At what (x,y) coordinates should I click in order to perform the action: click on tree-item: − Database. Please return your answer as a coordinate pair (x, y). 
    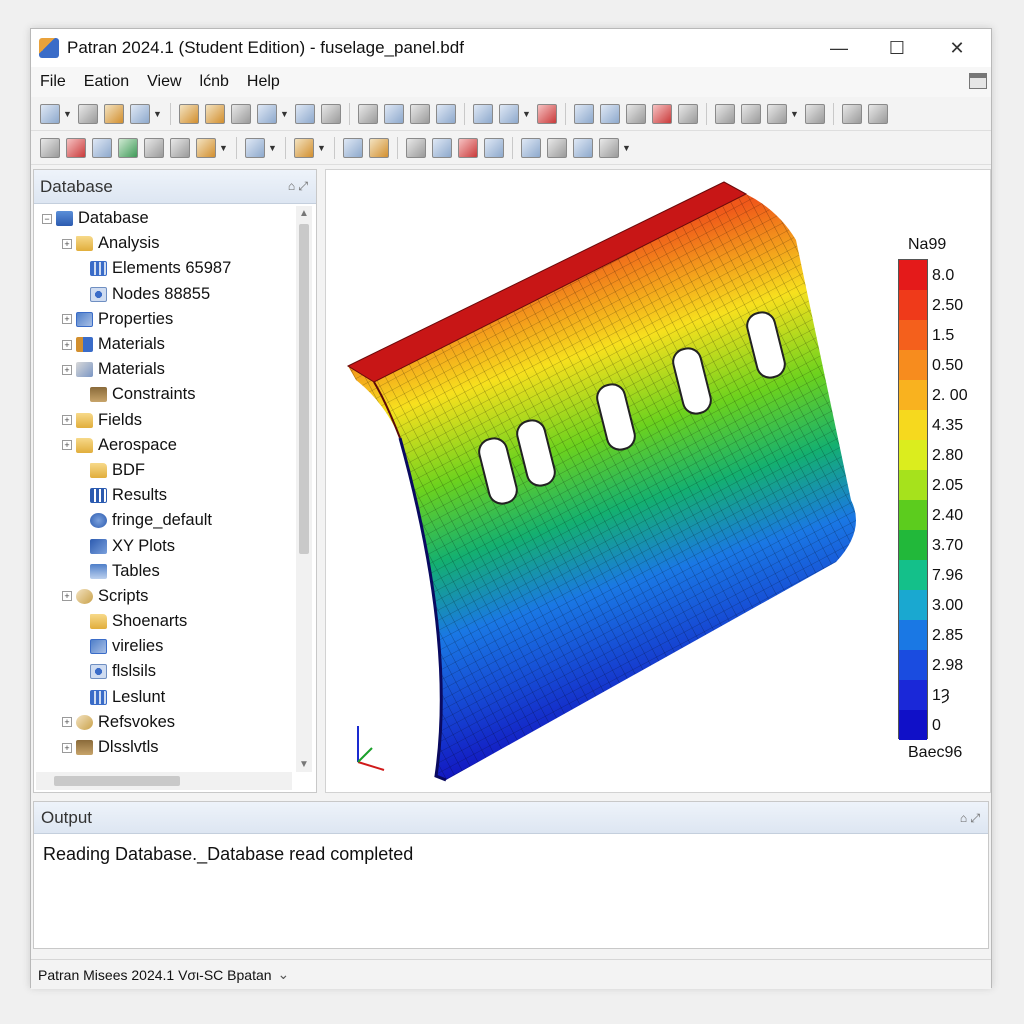
    Looking at the image, I should click on (165, 218).